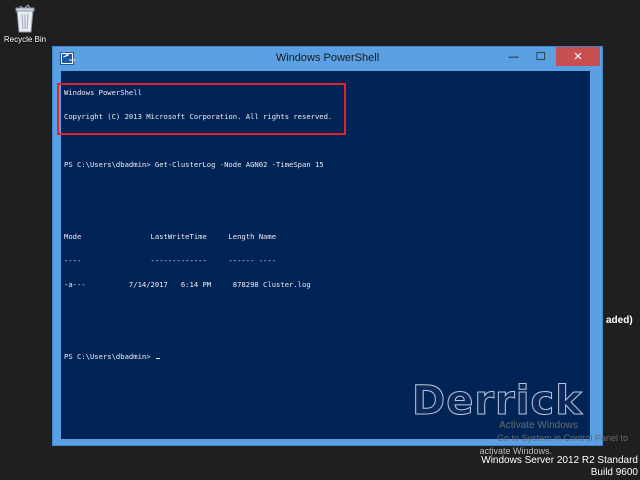 The image size is (640, 480). Describe the element at coordinates (170, 260) in the screenshot. I see `console-table-underline: ---- ------------- ------ ----` at that location.